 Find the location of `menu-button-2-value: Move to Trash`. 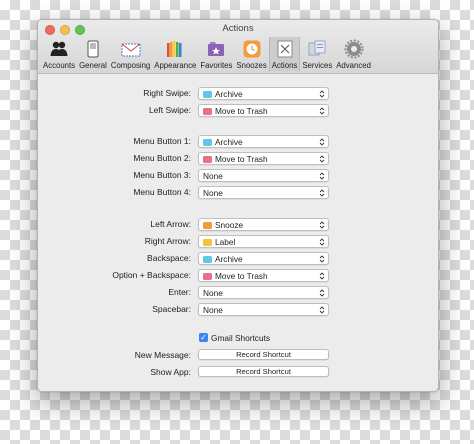

menu-button-2-value: Move to Trash is located at coordinates (241, 159).